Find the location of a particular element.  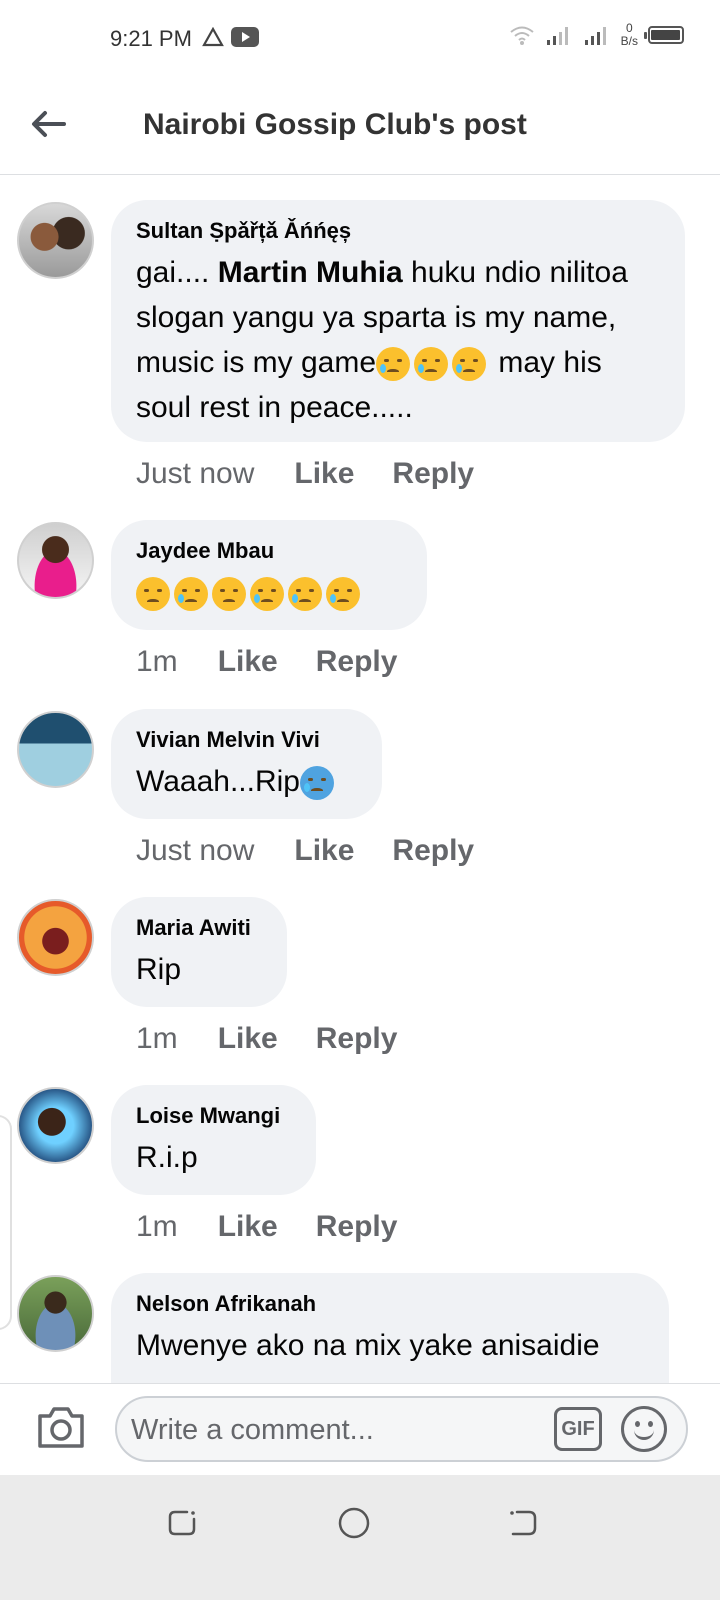

comment-bubble: Jaydee Mbau is located at coordinates (269, 575).